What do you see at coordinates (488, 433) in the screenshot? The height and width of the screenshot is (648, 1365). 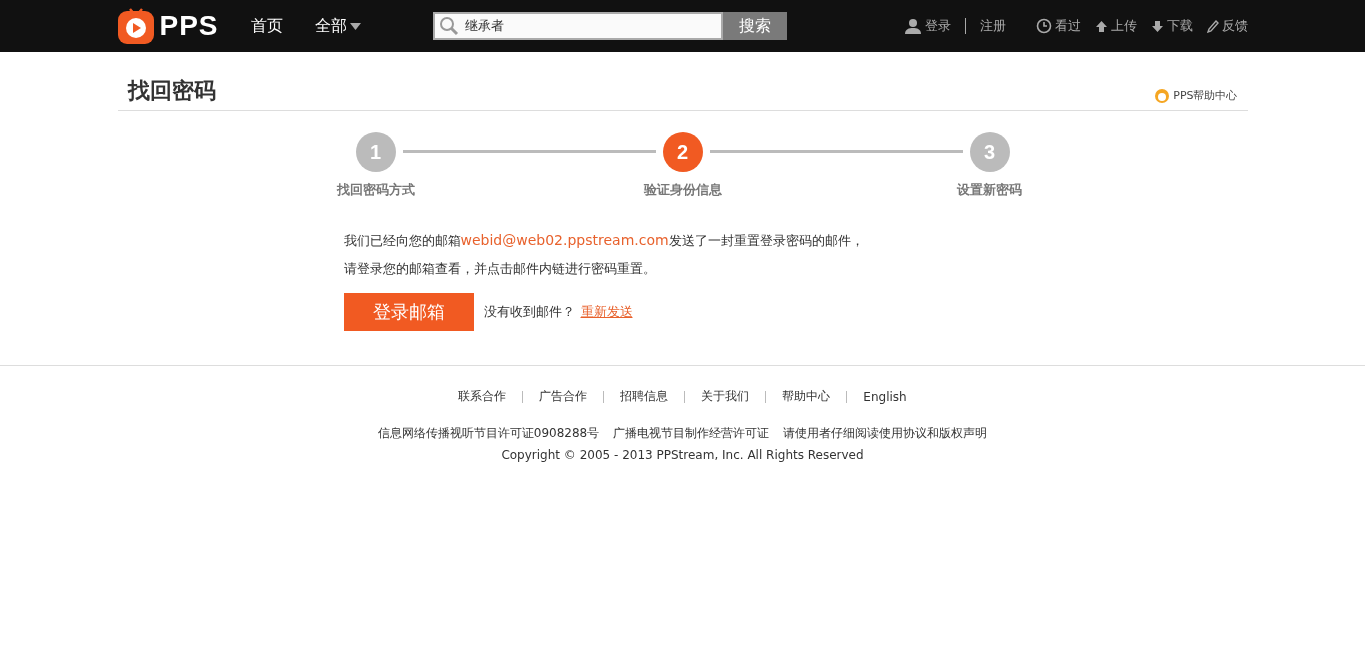 I see `license-text: 信息网络传播视听节目许可证0908288号` at bounding box center [488, 433].